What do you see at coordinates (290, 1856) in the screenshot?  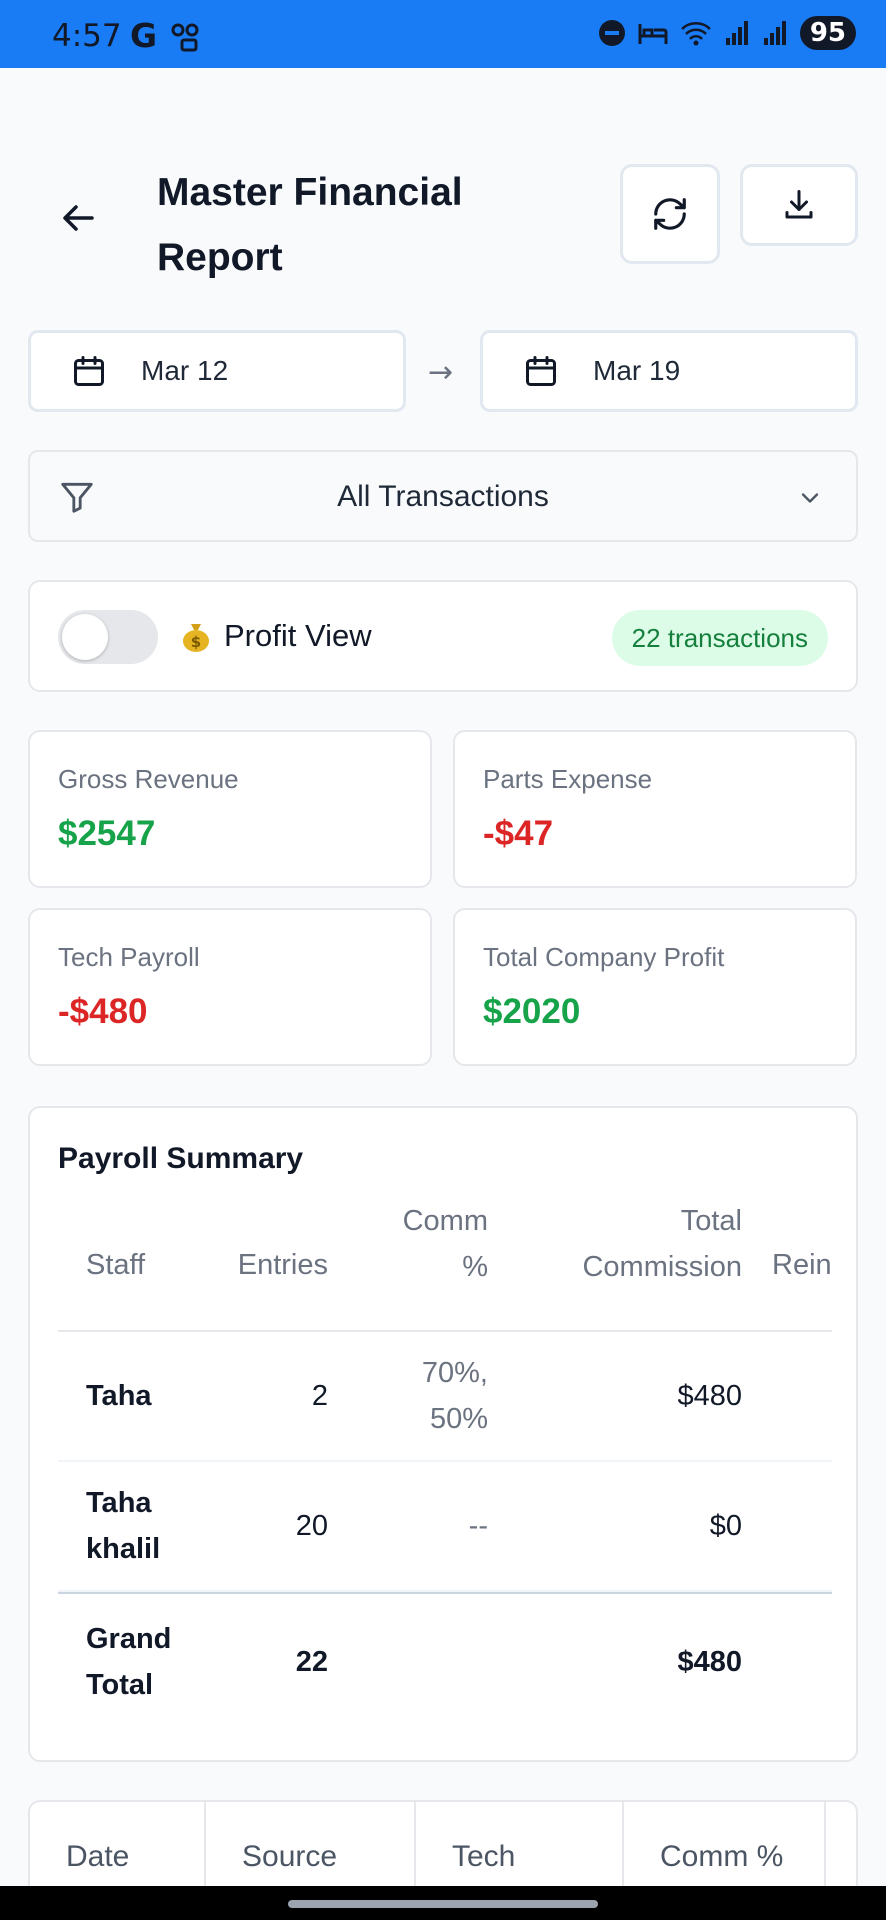 I see `col-header-source: Source` at bounding box center [290, 1856].